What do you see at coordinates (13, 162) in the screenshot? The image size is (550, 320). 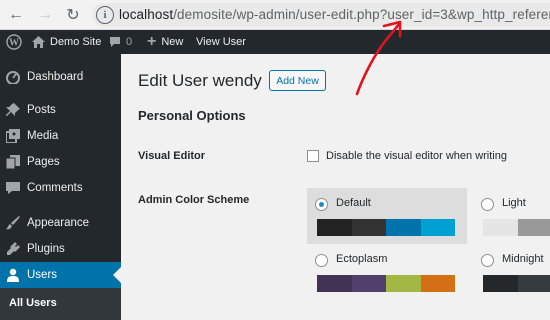 I see `pages-icon` at bounding box center [13, 162].